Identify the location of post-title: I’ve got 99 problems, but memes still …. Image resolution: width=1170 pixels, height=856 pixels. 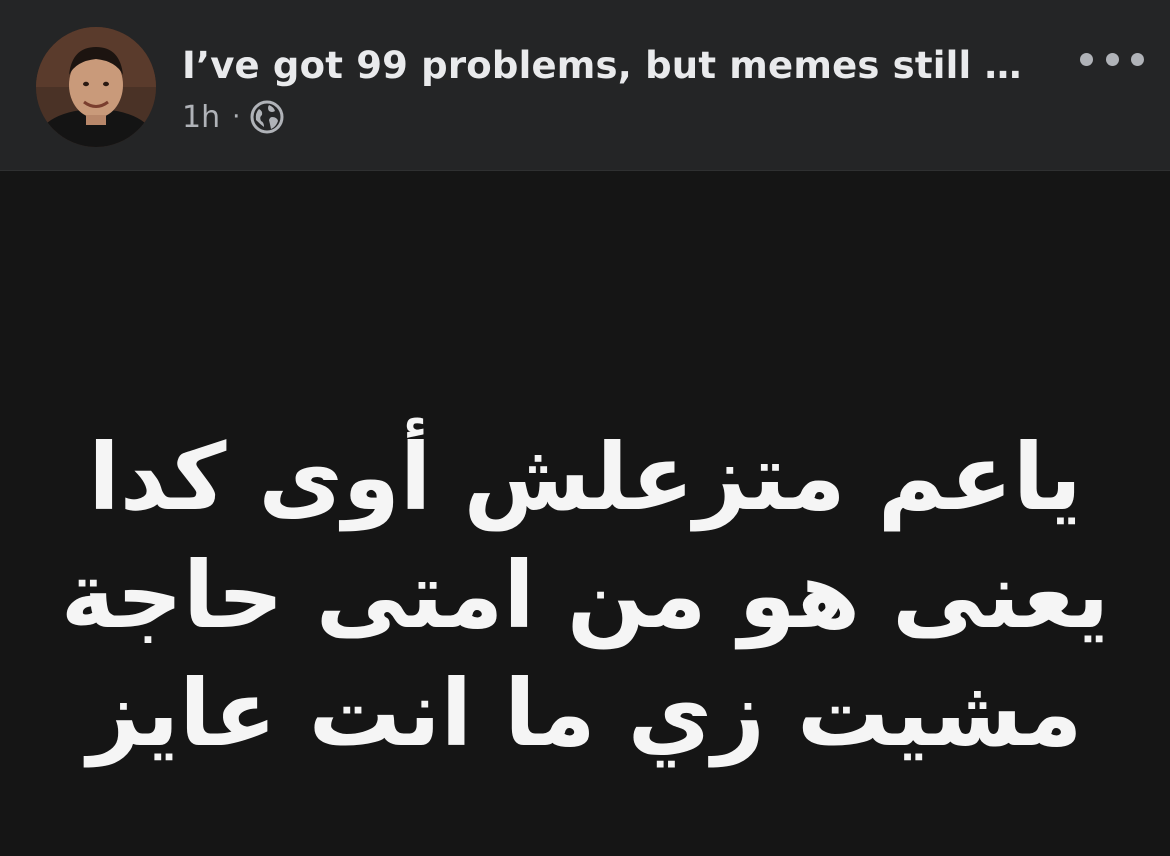
(612, 66).